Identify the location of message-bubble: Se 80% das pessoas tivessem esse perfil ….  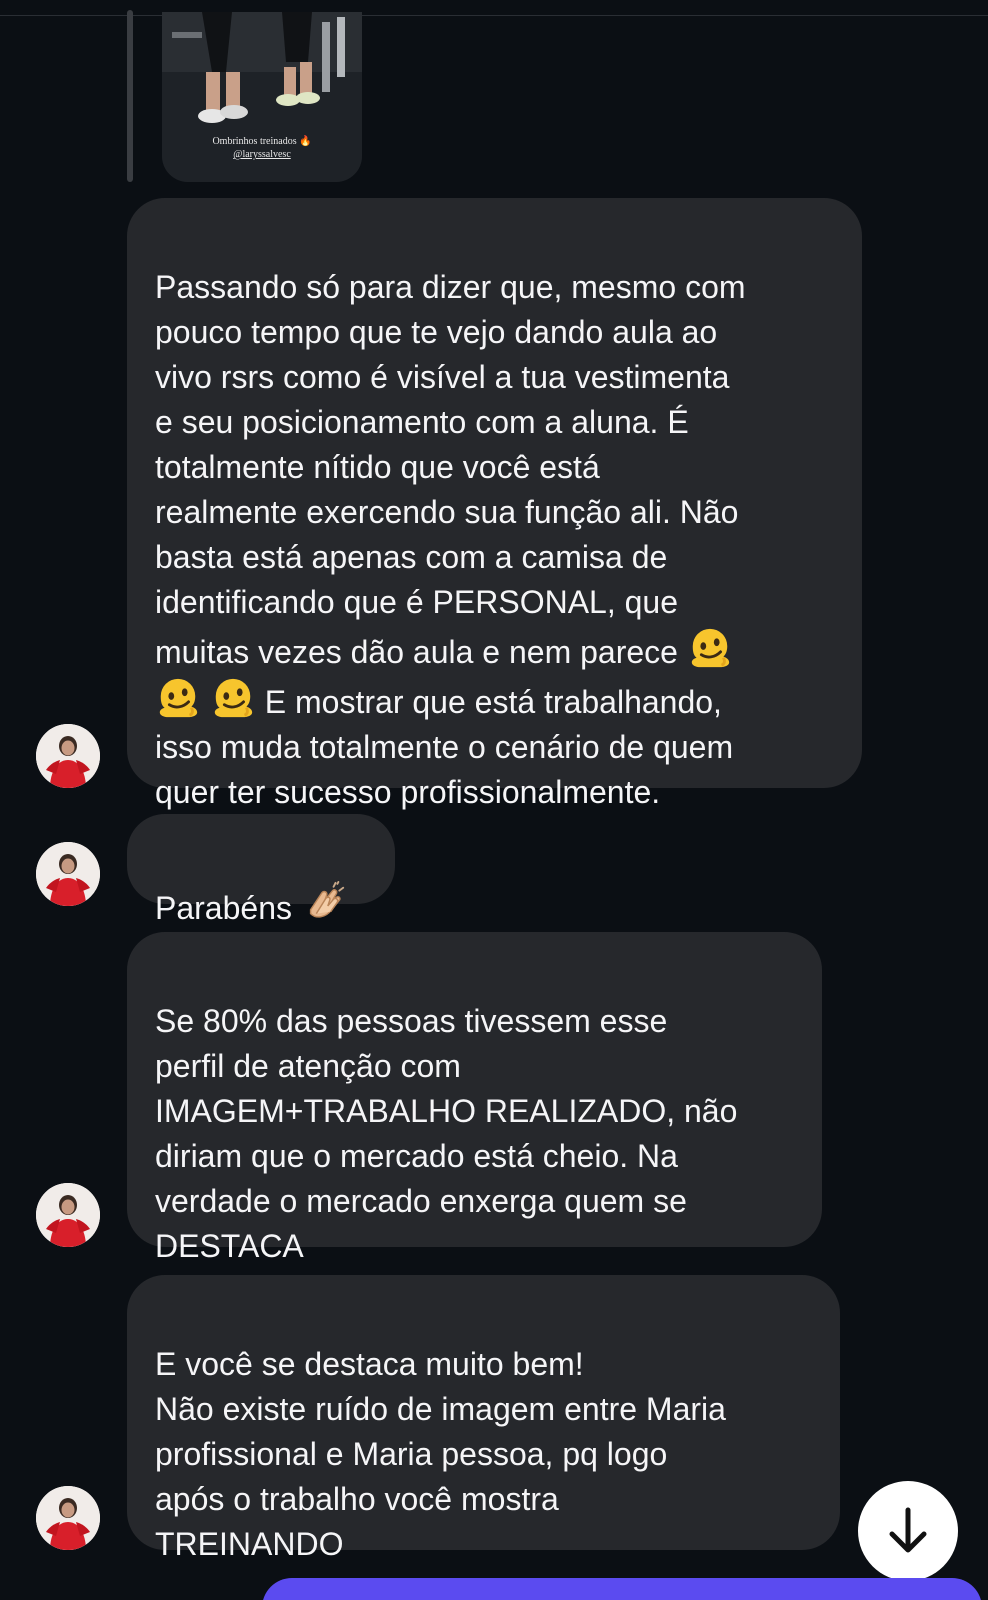
(474, 1098).